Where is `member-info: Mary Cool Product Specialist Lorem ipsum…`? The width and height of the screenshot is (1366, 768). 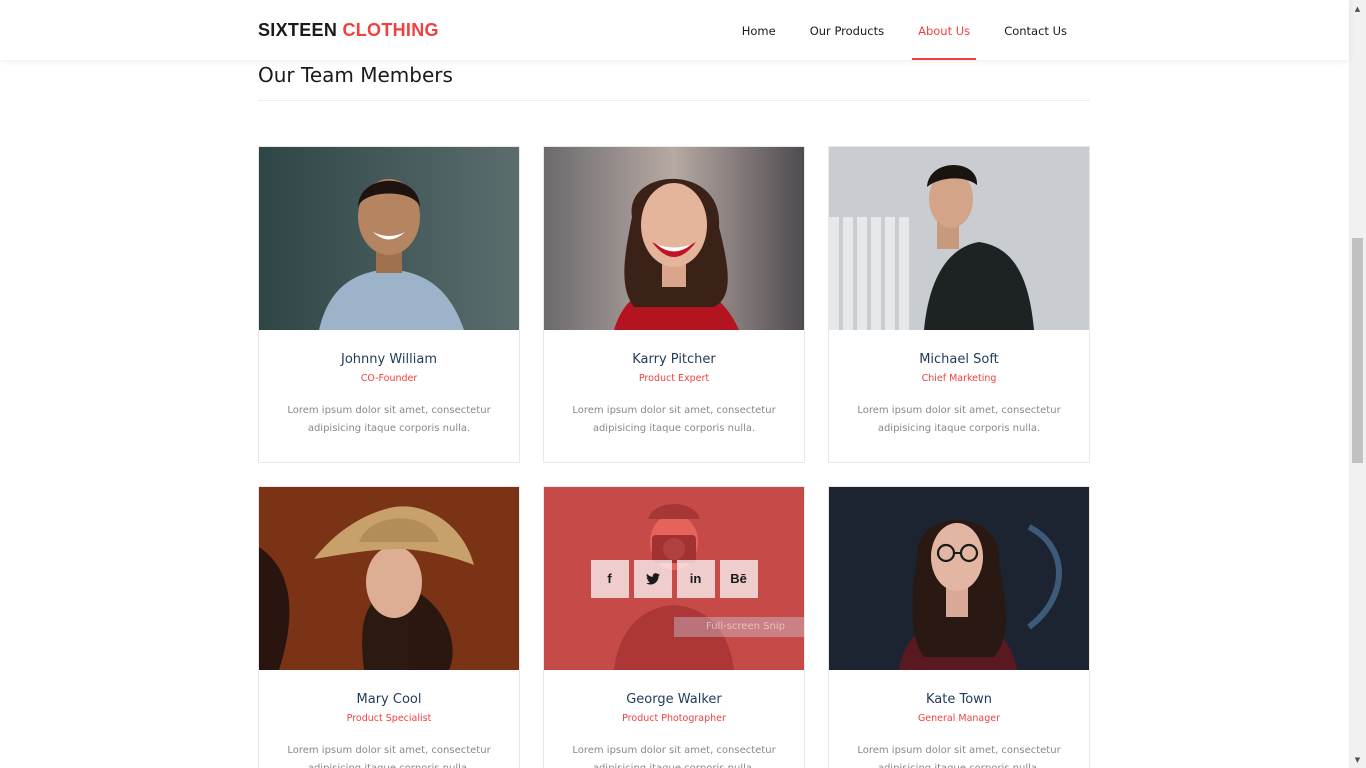 member-info: Mary Cool Product Specialist Lorem ipsum… is located at coordinates (389, 719).